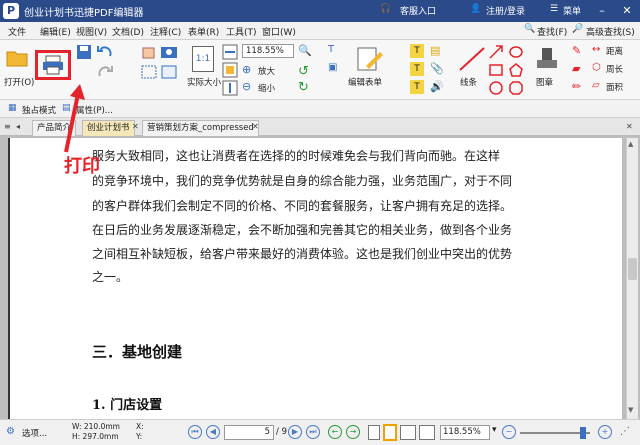  Describe the element at coordinates (108, 128) in the screenshot. I see `tab-business-plan: 创业计划书` at that location.